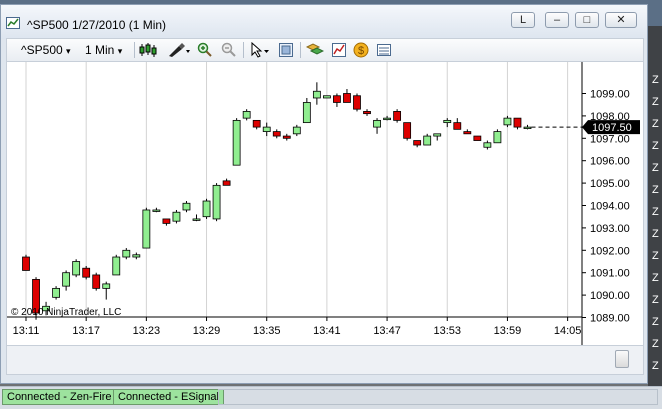 The width and height of the screenshot is (662, 409). Describe the element at coordinates (339, 50) in the screenshot. I see `indicators-icon` at that location.